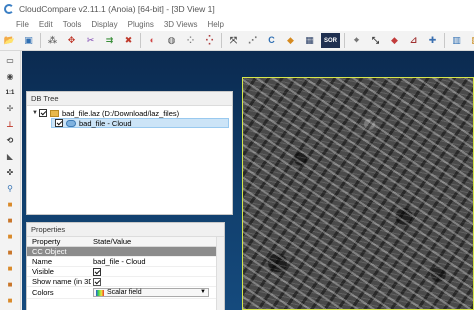 The image size is (474, 310). I want to click on property-colors-key: Colors, so click(43, 292).